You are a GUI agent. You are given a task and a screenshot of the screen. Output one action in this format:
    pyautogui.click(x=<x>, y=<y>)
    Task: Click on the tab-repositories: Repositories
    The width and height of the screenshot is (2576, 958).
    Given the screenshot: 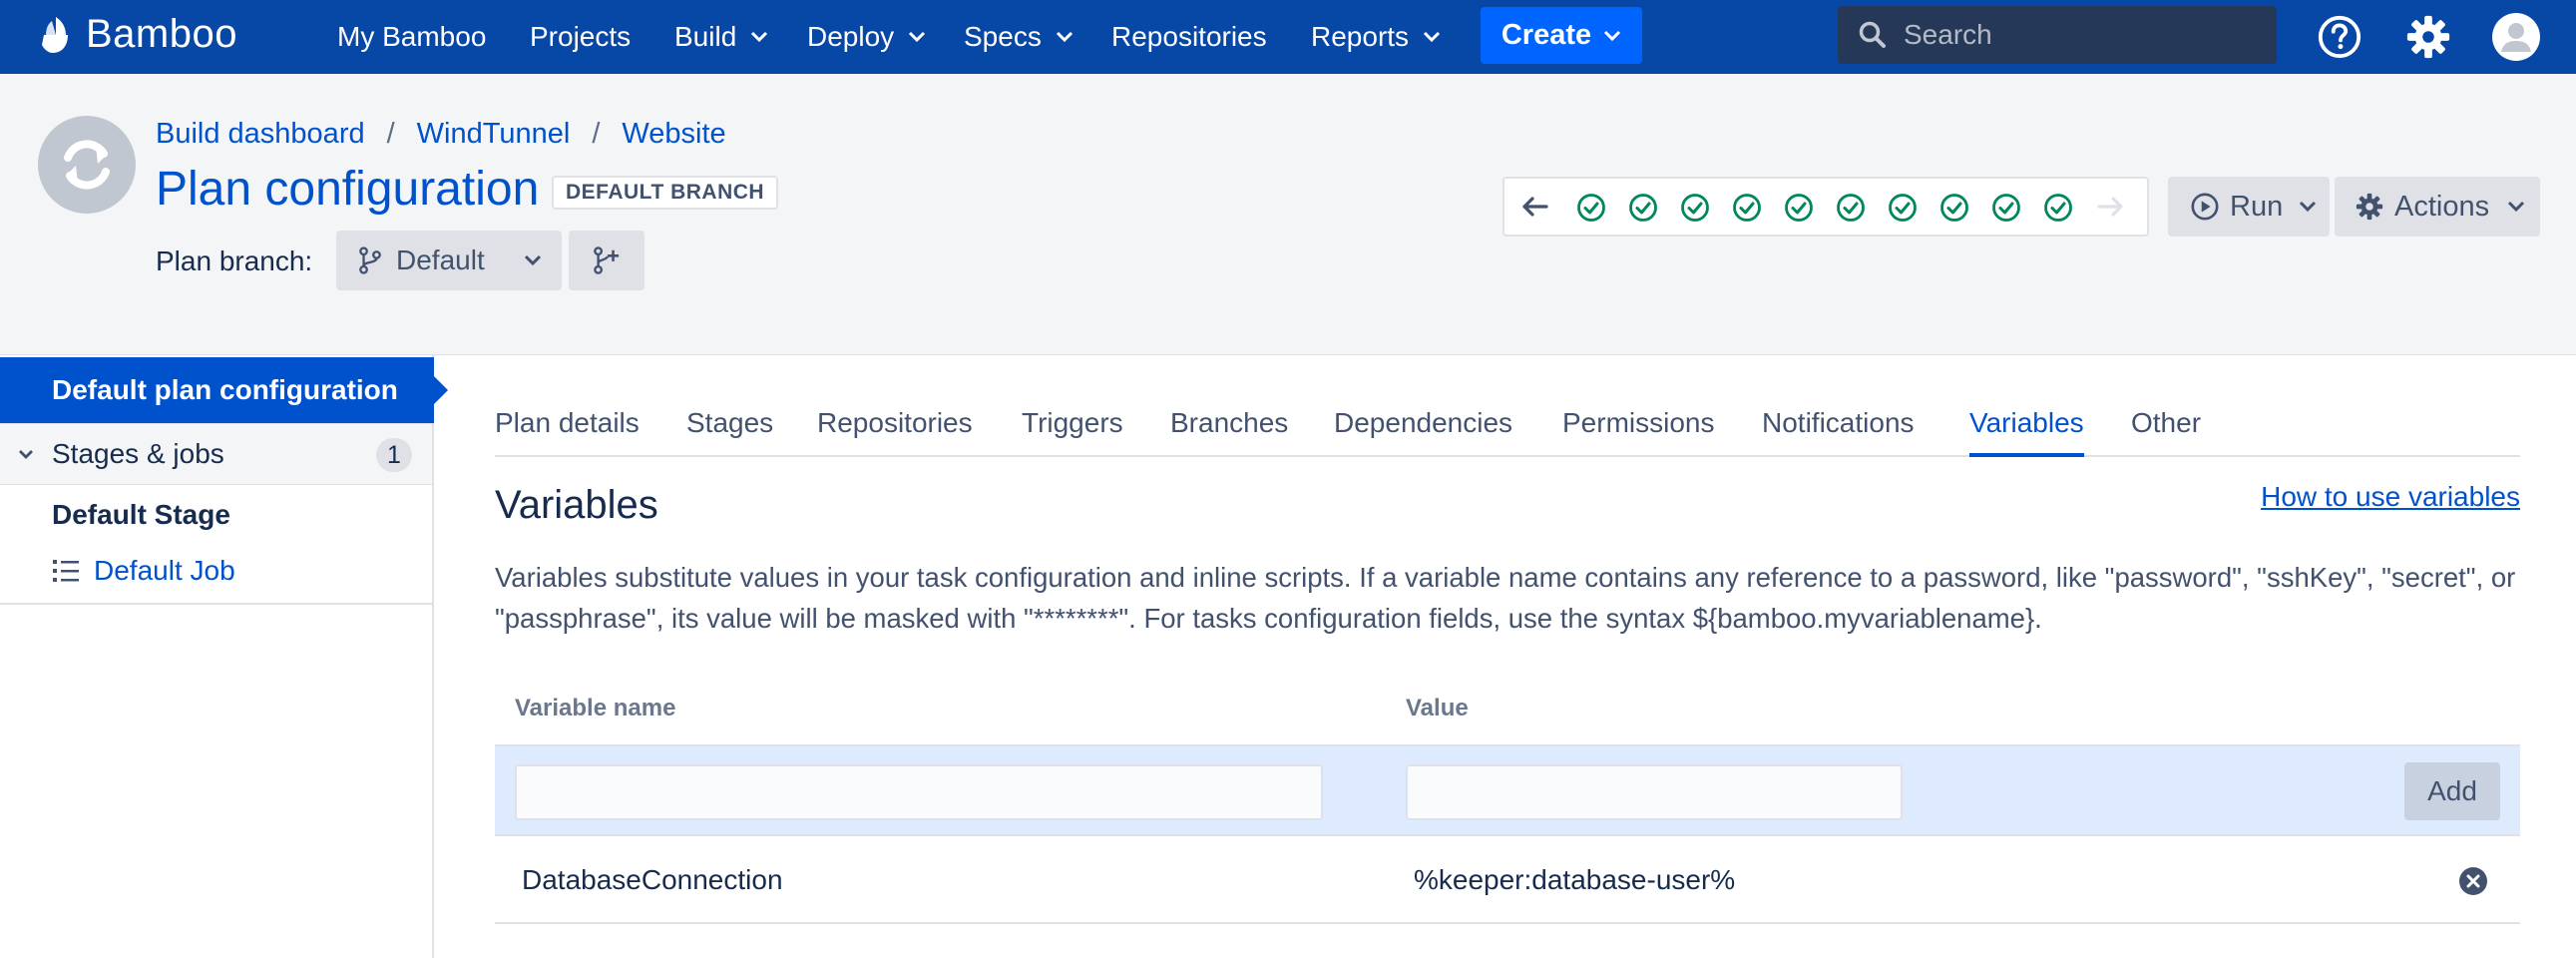 What is the action you would take?
    pyautogui.click(x=895, y=431)
    